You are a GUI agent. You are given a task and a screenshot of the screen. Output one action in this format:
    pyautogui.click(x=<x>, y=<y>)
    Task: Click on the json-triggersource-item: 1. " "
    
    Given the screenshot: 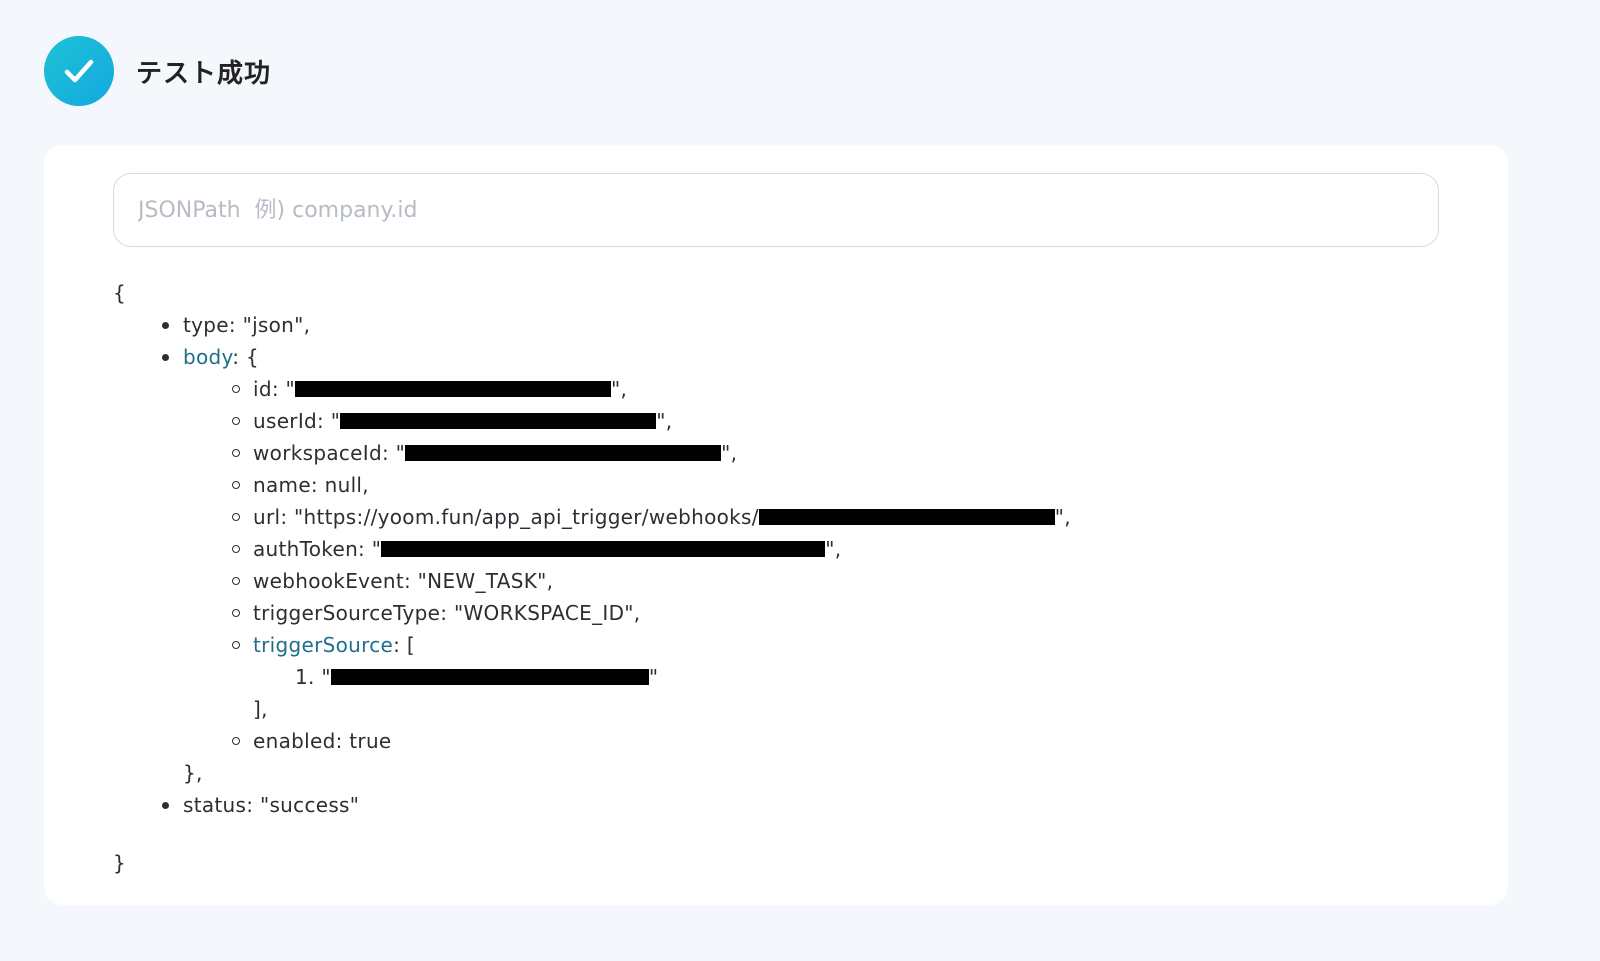 What is the action you would take?
    pyautogui.click(x=592, y=677)
    